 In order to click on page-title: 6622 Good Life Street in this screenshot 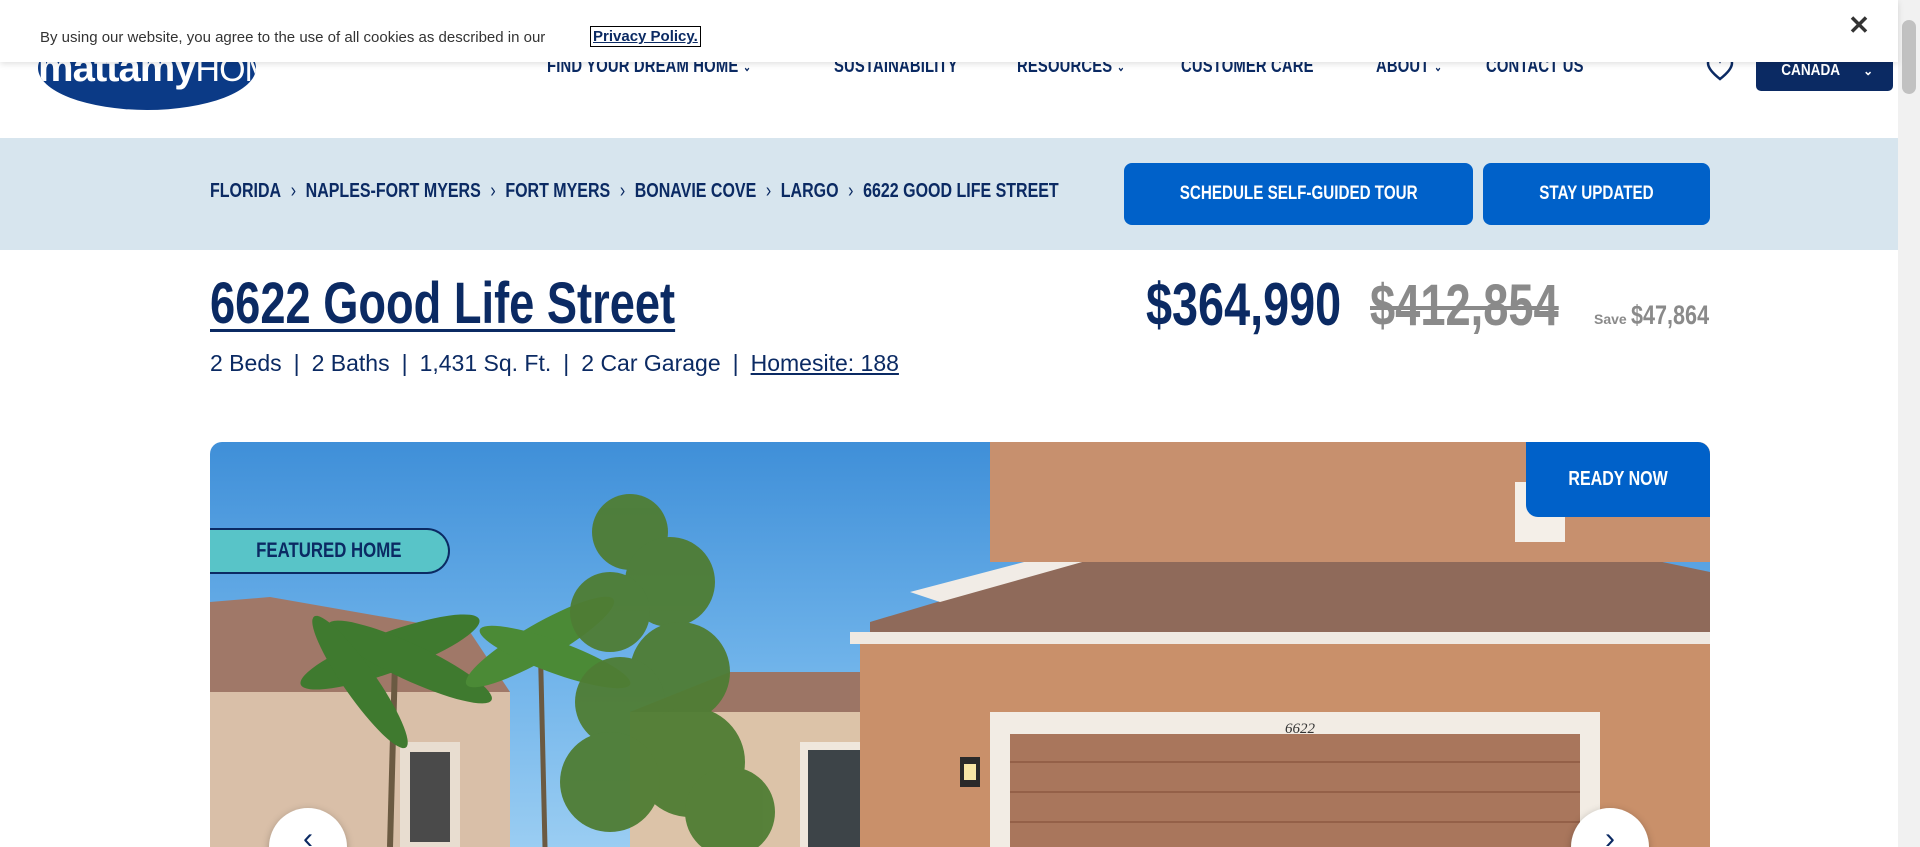, I will do `click(442, 303)`.